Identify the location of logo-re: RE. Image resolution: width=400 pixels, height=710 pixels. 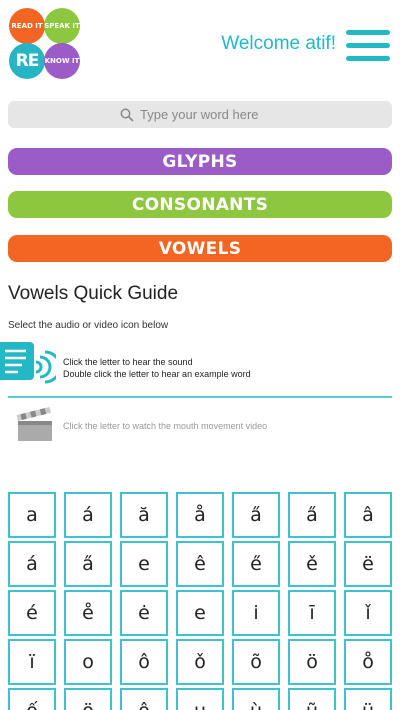
(27, 61).